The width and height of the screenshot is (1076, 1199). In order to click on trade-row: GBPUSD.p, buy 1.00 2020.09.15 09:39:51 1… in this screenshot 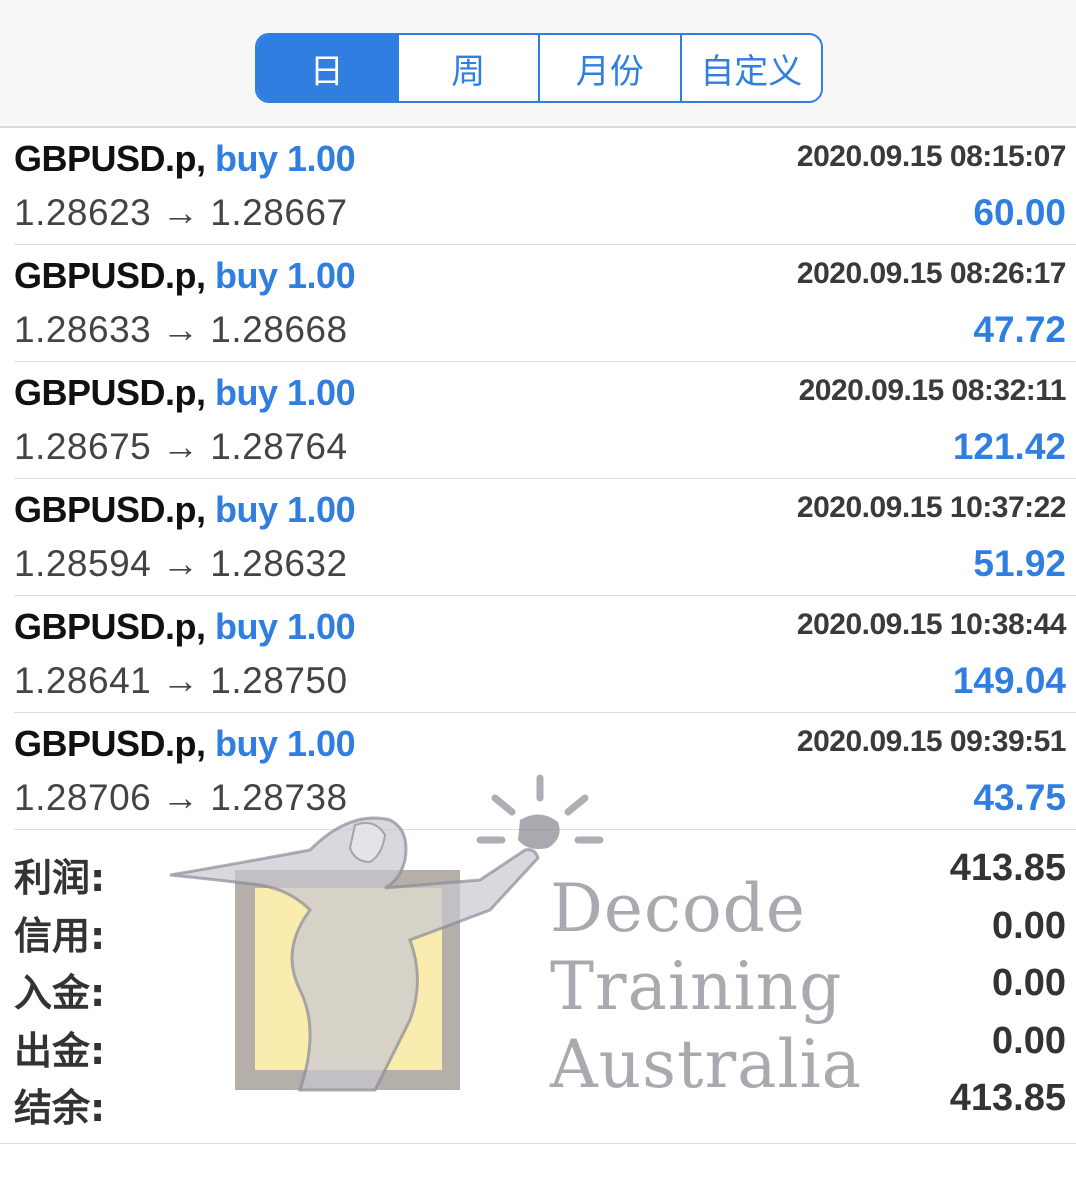, I will do `click(545, 771)`.